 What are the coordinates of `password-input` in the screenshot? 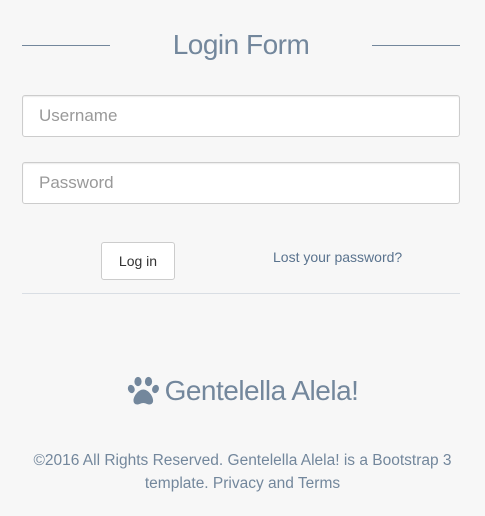 It's located at (241, 183).